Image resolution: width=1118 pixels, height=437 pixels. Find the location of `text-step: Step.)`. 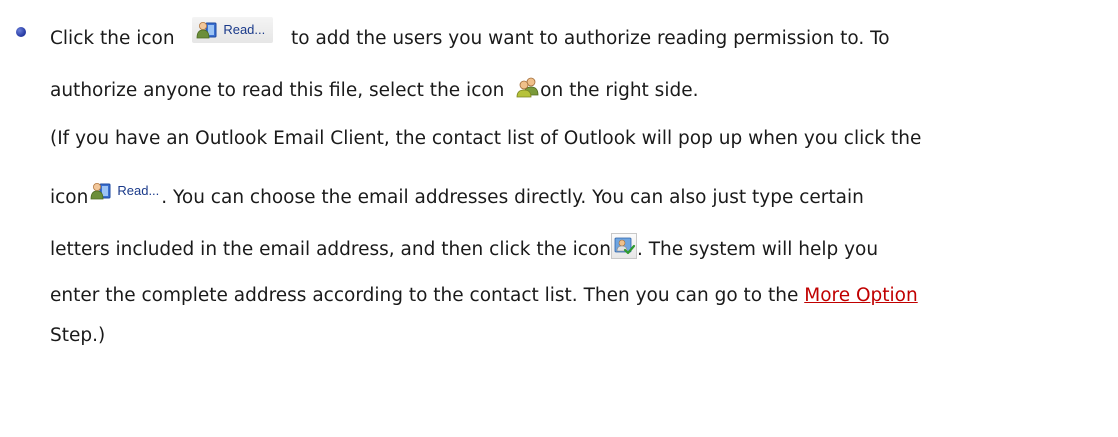

text-step: Step.) is located at coordinates (78, 335).